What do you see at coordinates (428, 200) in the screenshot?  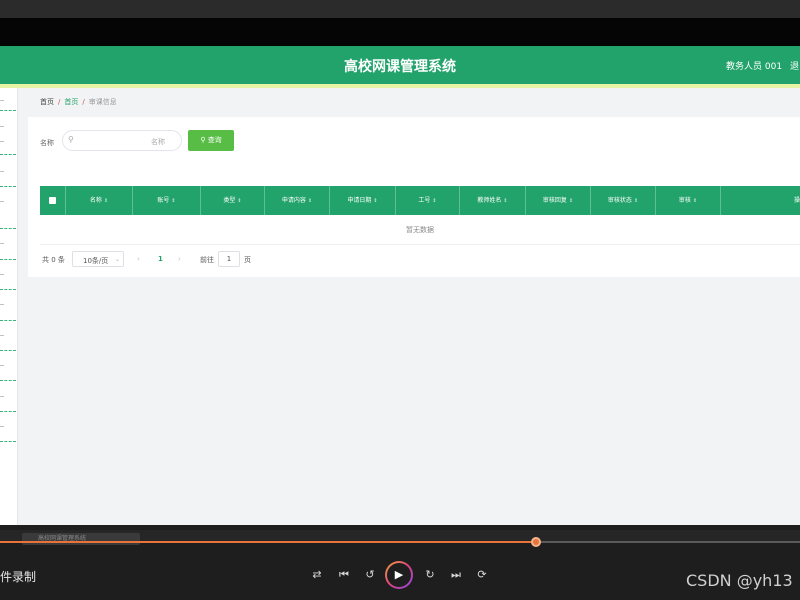 I see `column-header: 工号 ⇕` at bounding box center [428, 200].